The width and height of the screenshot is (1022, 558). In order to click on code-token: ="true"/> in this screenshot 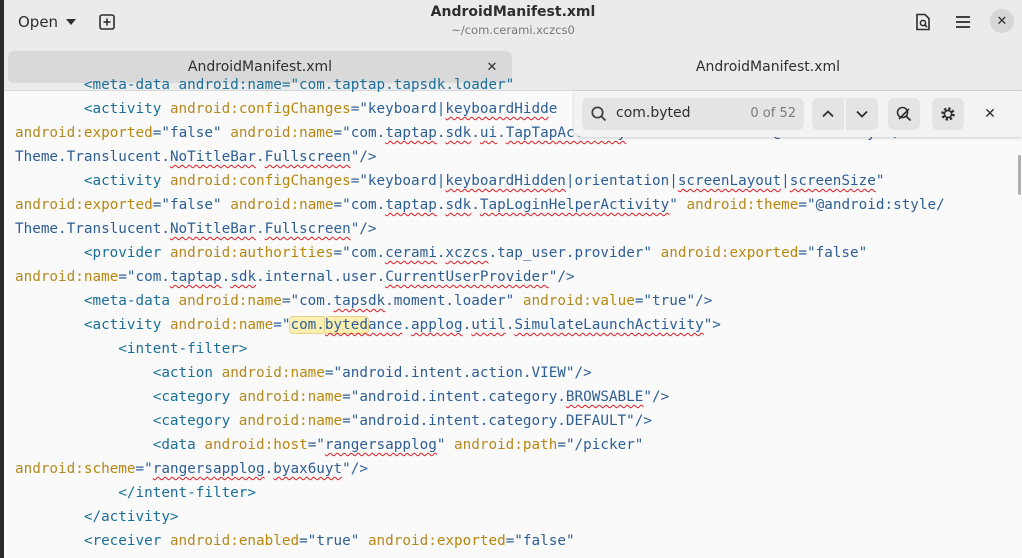, I will do `click(673, 301)`.